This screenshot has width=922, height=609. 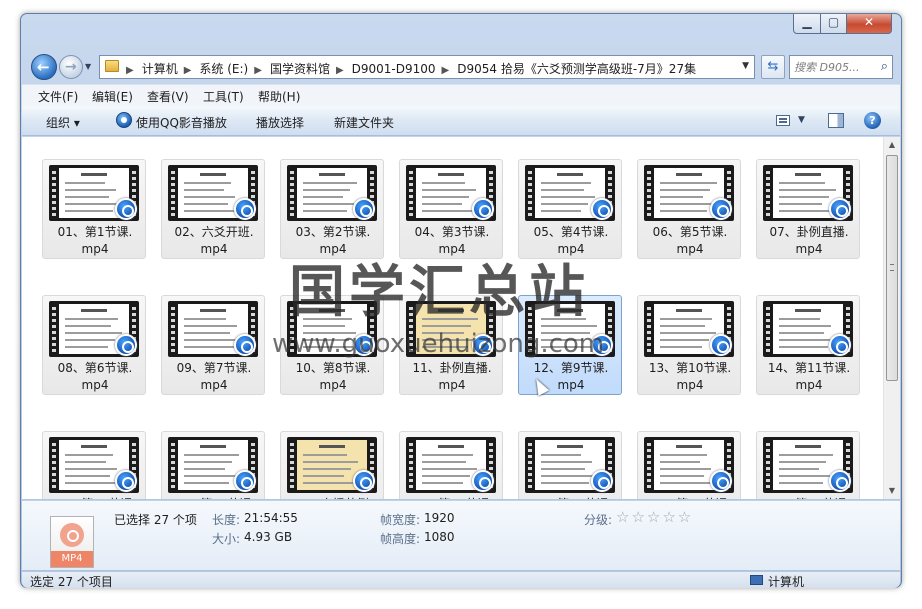 I want to click on file-tile: 19、第15节课., so click(x=570, y=465).